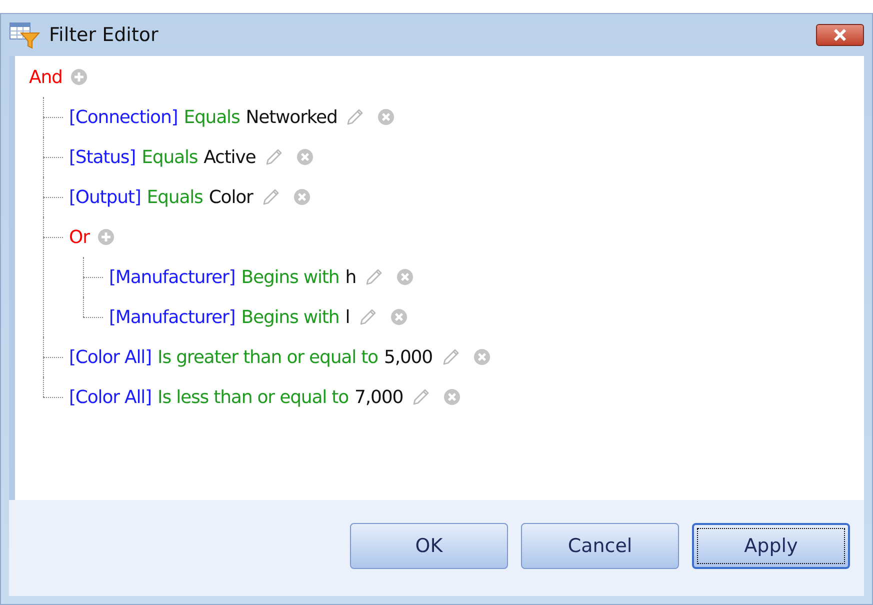 Image resolution: width=873 pixels, height=605 pixels. I want to click on operation: Is less than or equal to, so click(253, 397).